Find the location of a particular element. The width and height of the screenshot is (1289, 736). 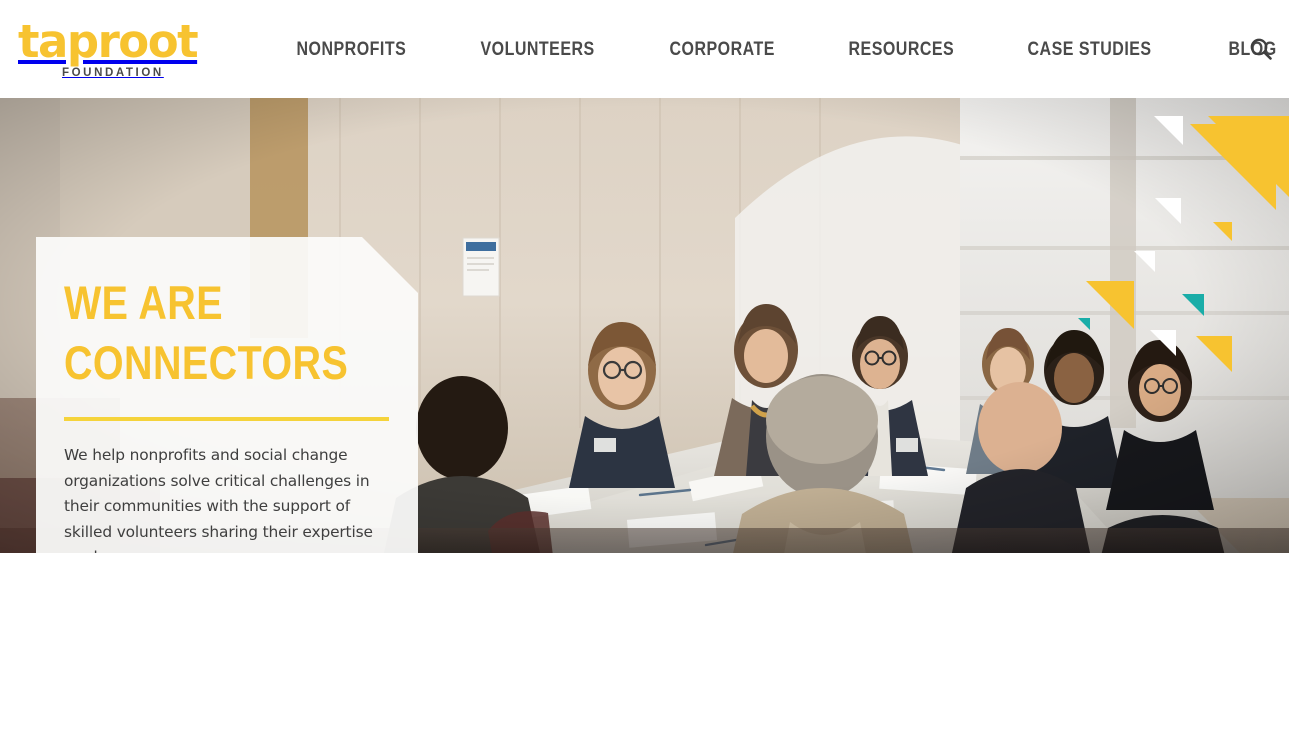

logo-subtitle: FOUNDATION is located at coordinates (113, 73).